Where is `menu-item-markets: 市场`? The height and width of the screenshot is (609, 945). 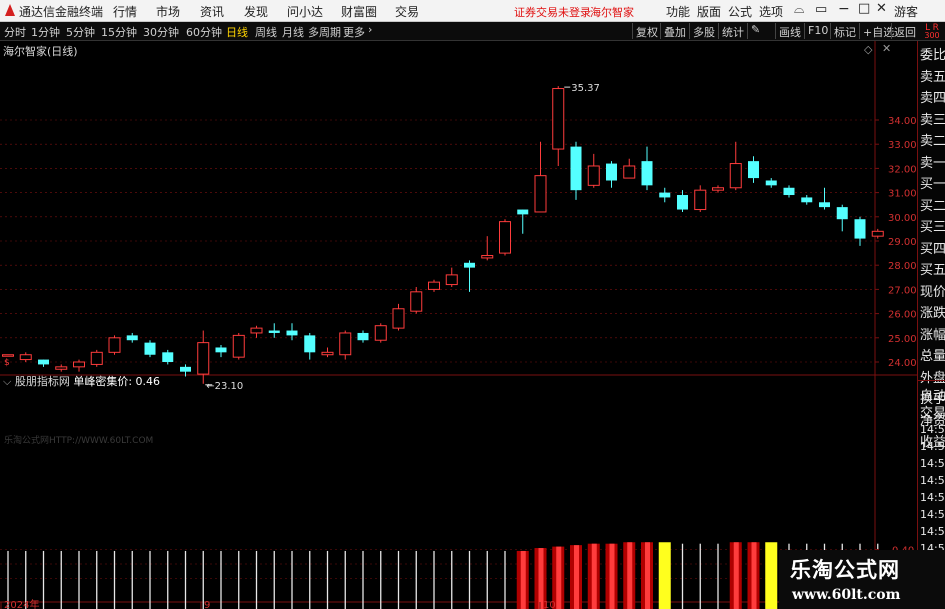
menu-item-markets: 市场 is located at coordinates (168, 11).